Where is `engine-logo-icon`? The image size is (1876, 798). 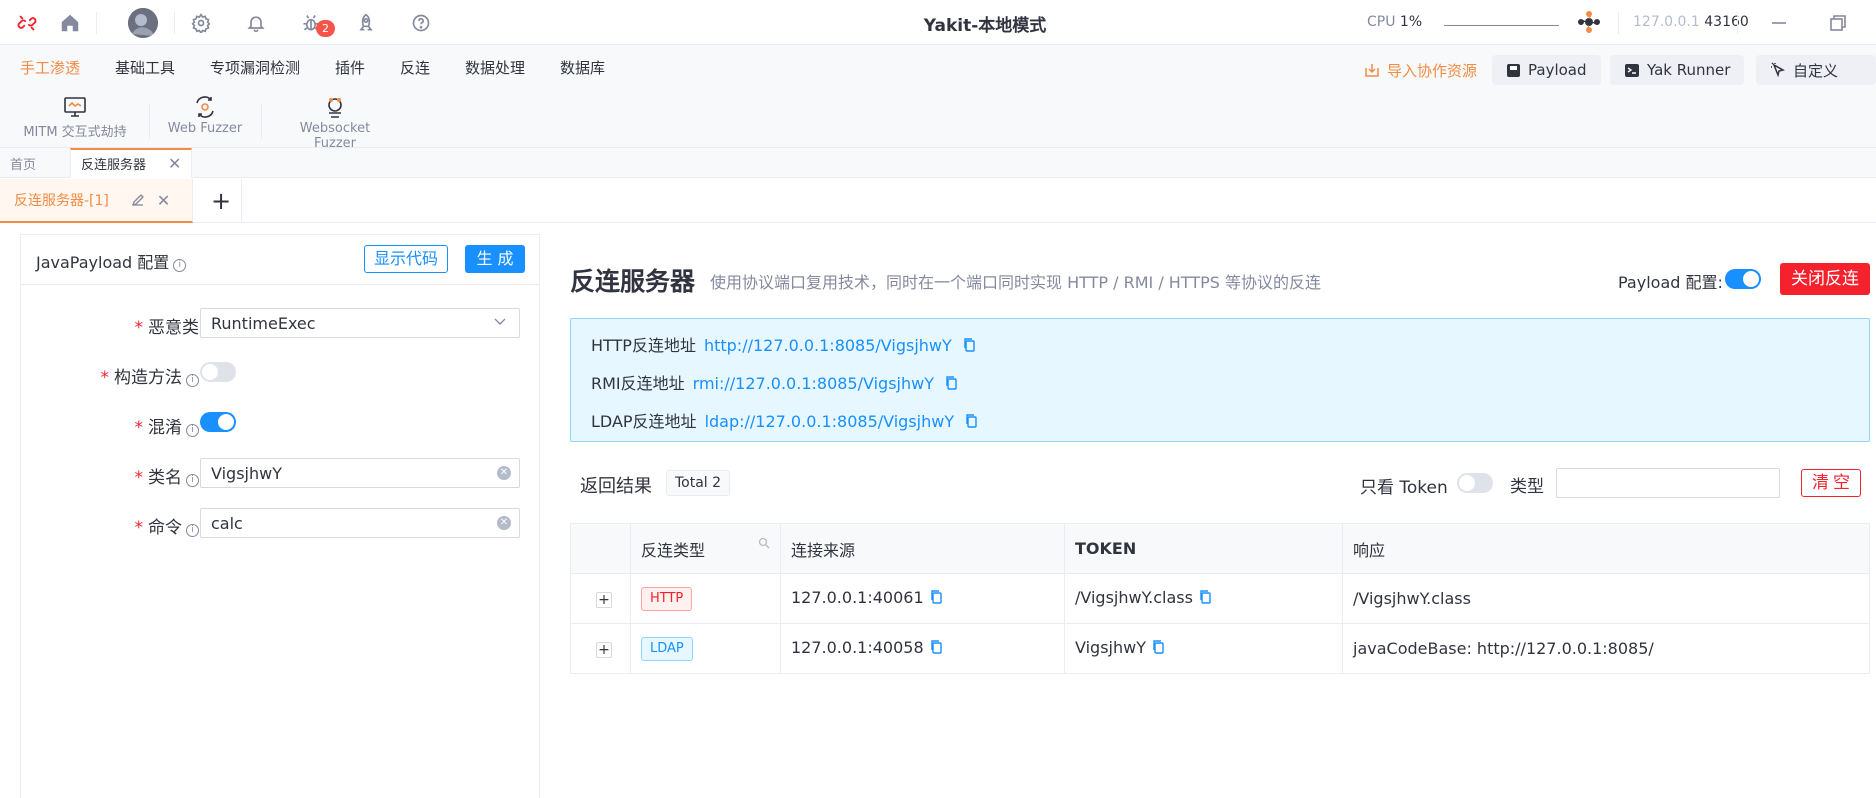
engine-logo-icon is located at coordinates (1589, 22).